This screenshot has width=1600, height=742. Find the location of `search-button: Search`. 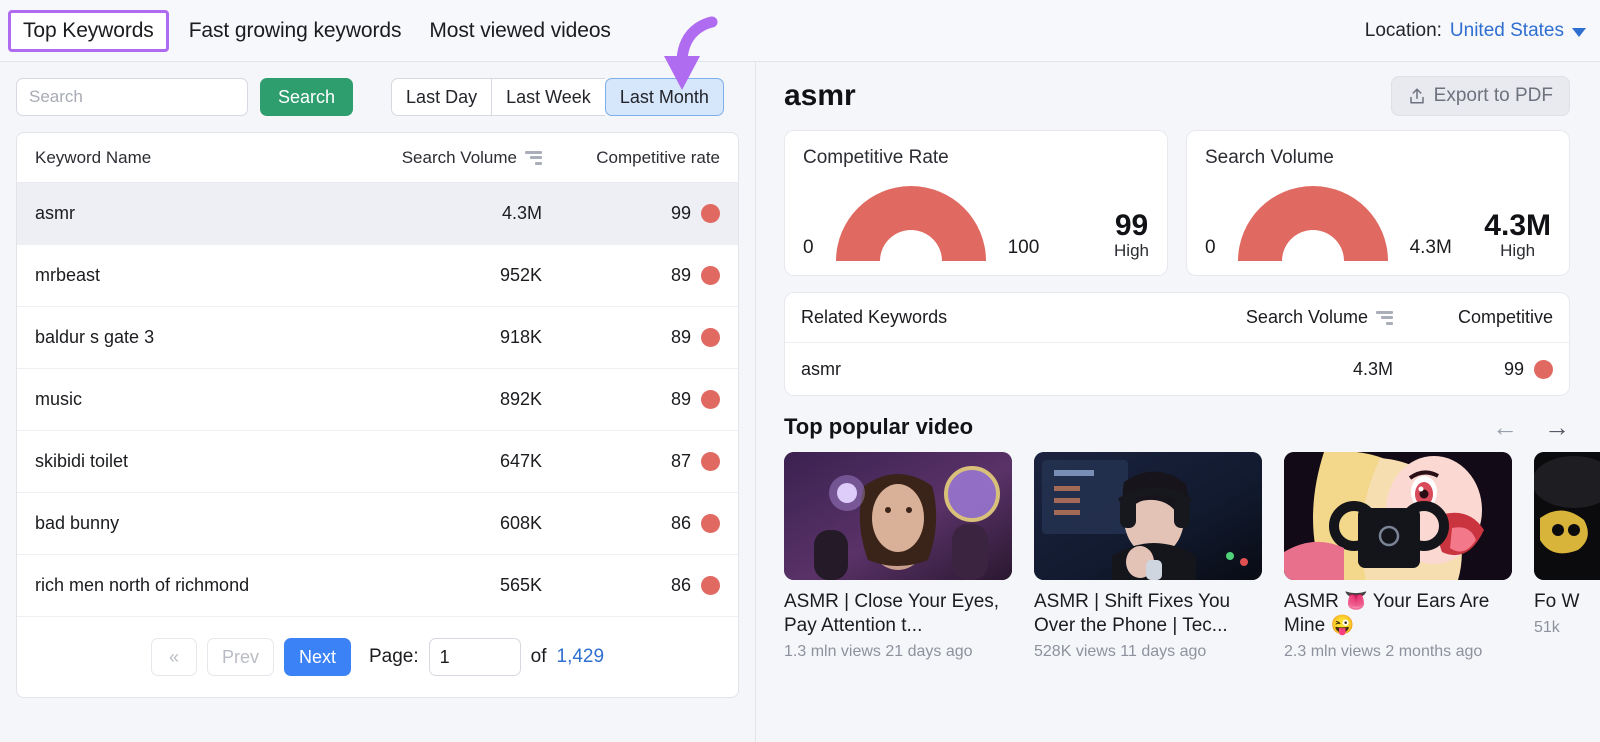

search-button: Search is located at coordinates (307, 97).